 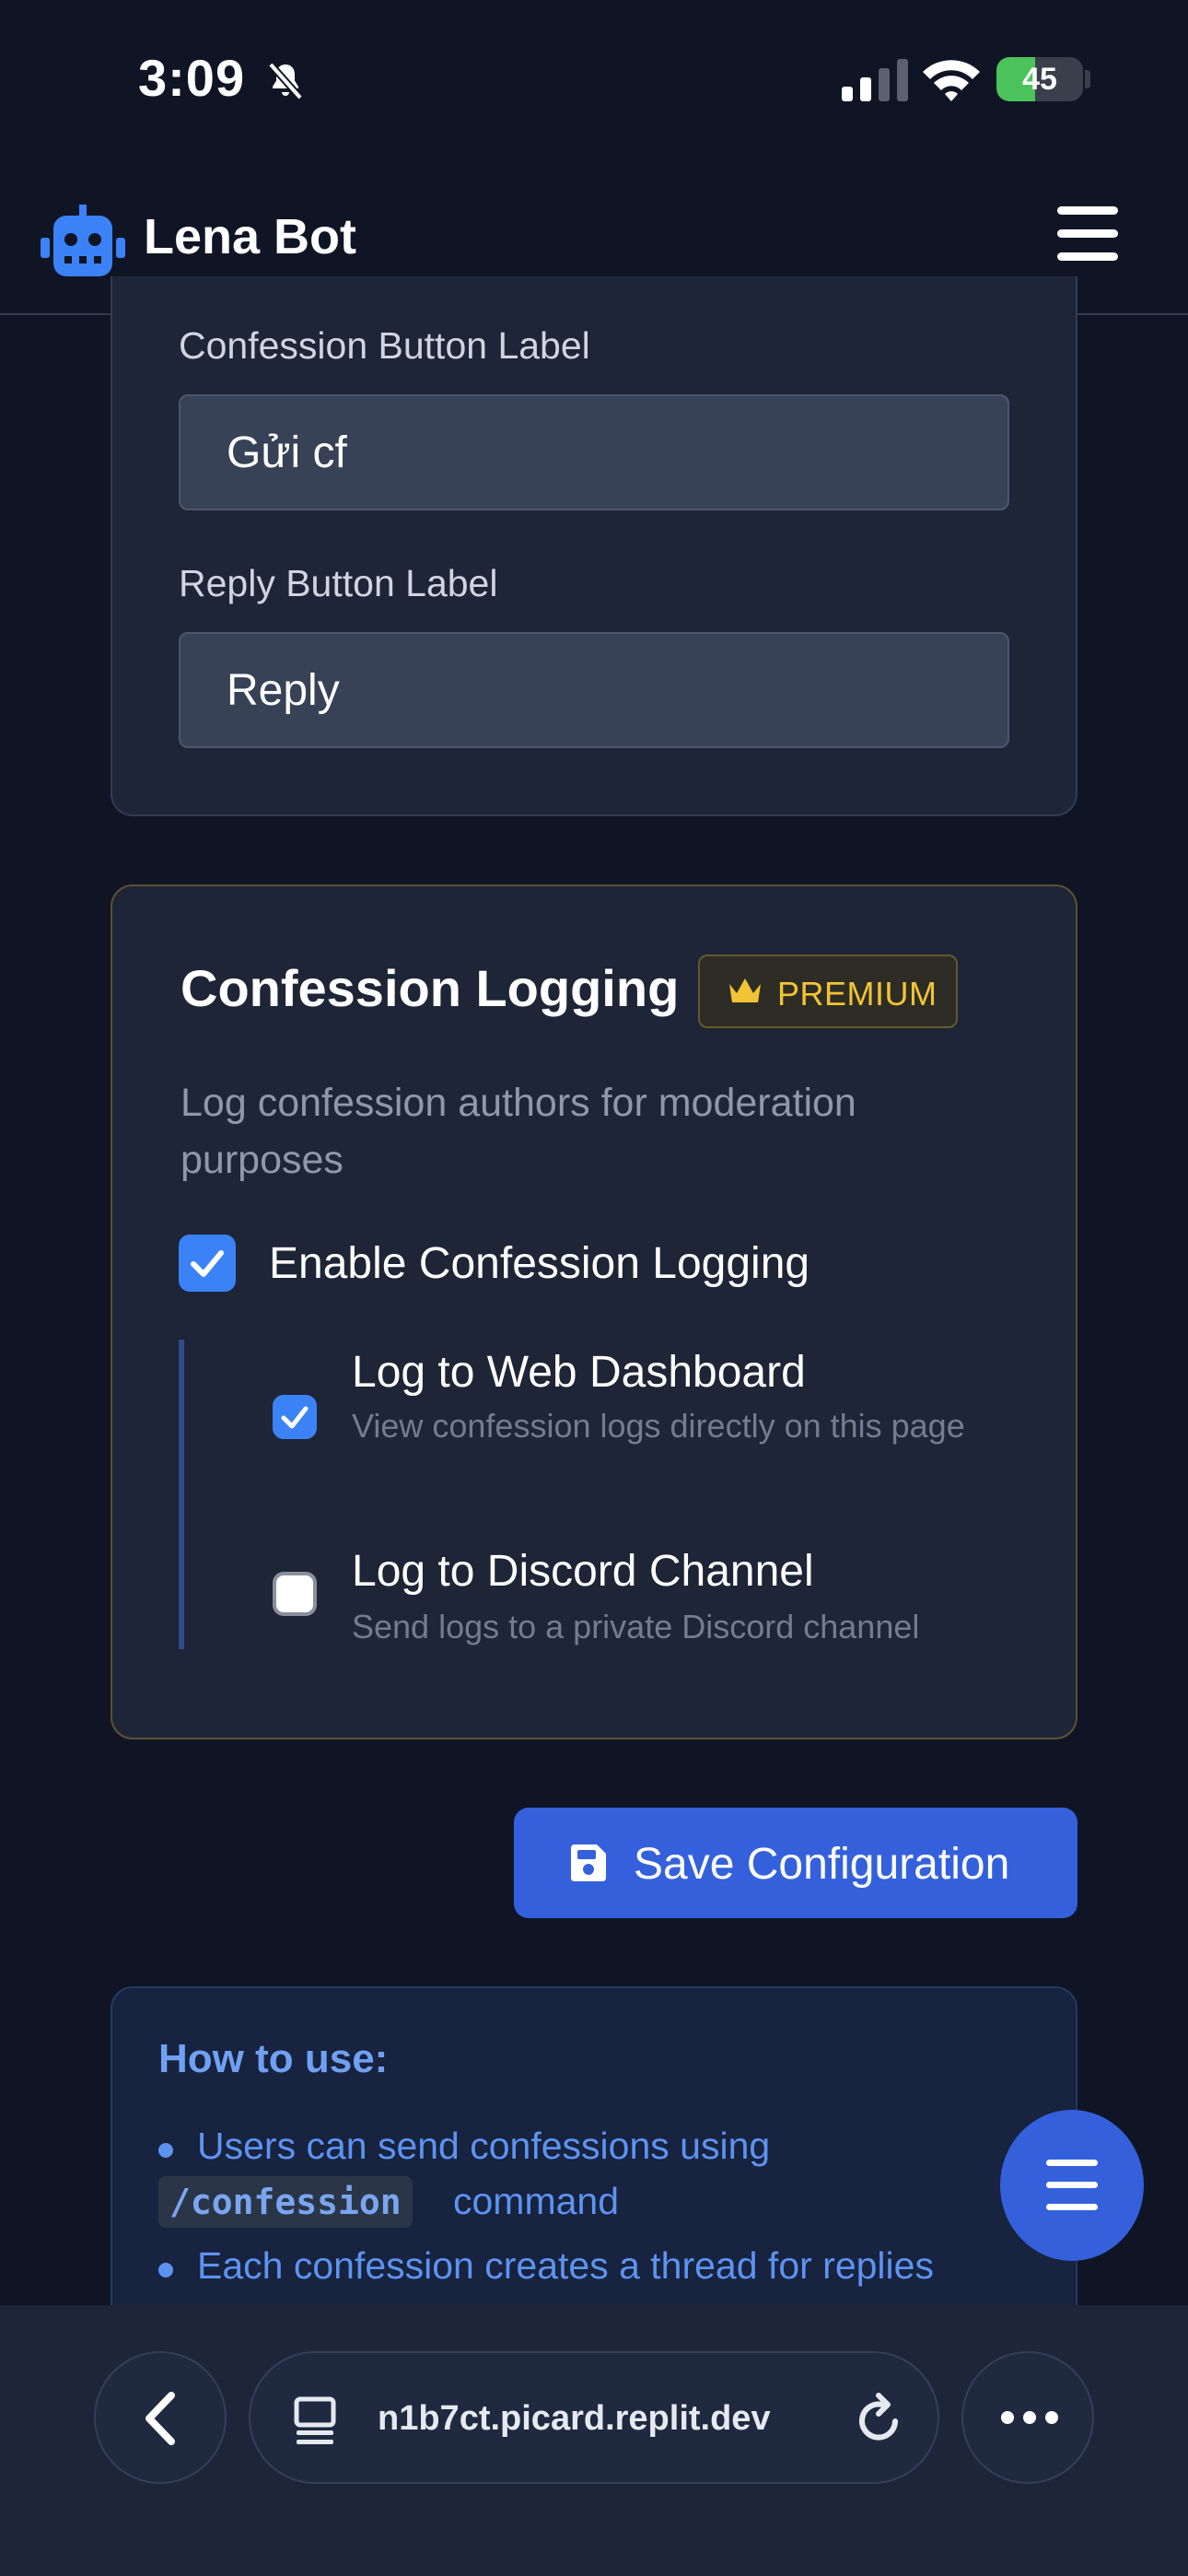 I want to click on wifi-icon, so click(x=951, y=80).